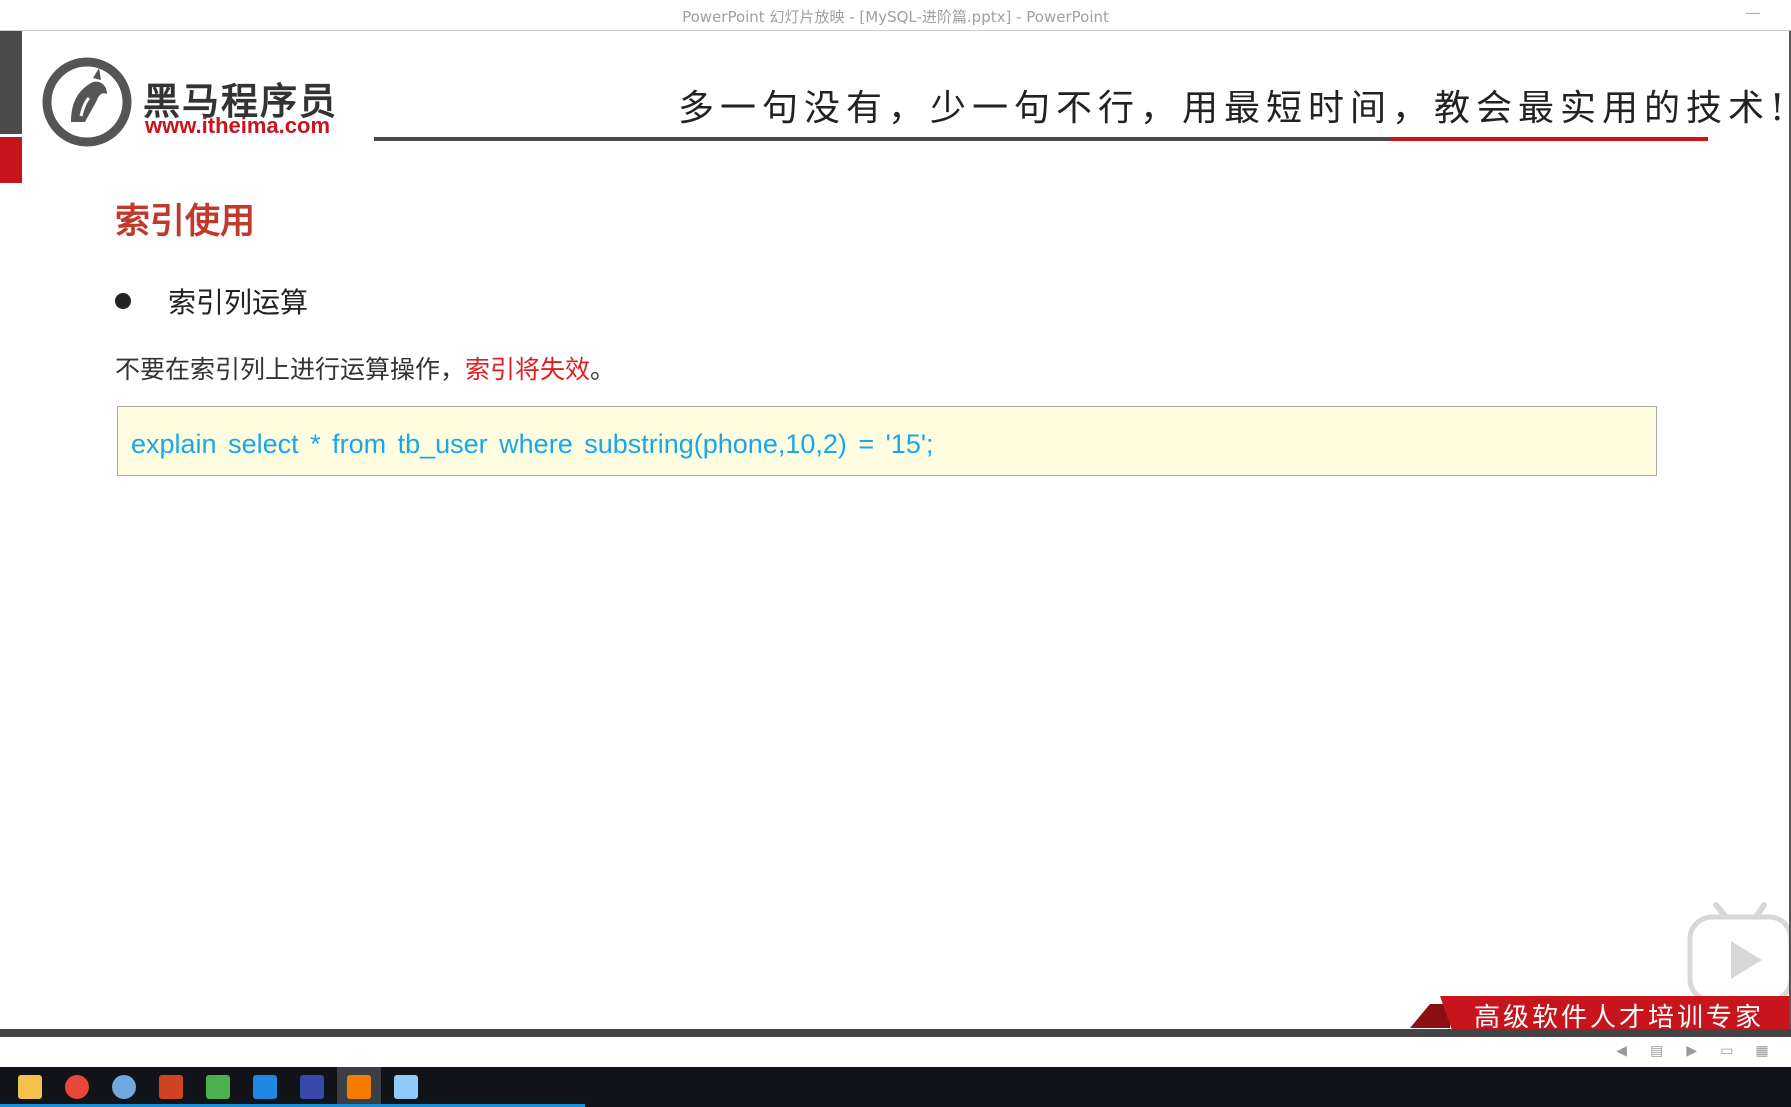 The width and height of the screenshot is (1791, 1107). I want to click on file-explorer-icon, so click(30, 1087).